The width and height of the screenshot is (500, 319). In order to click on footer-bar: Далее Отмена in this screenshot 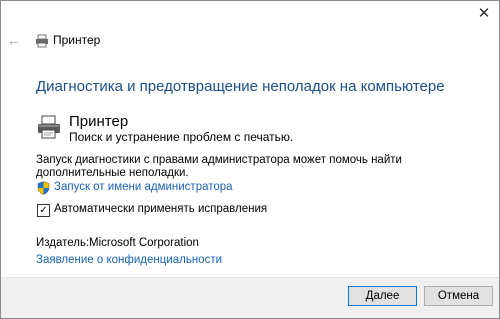, I will do `click(250, 297)`.